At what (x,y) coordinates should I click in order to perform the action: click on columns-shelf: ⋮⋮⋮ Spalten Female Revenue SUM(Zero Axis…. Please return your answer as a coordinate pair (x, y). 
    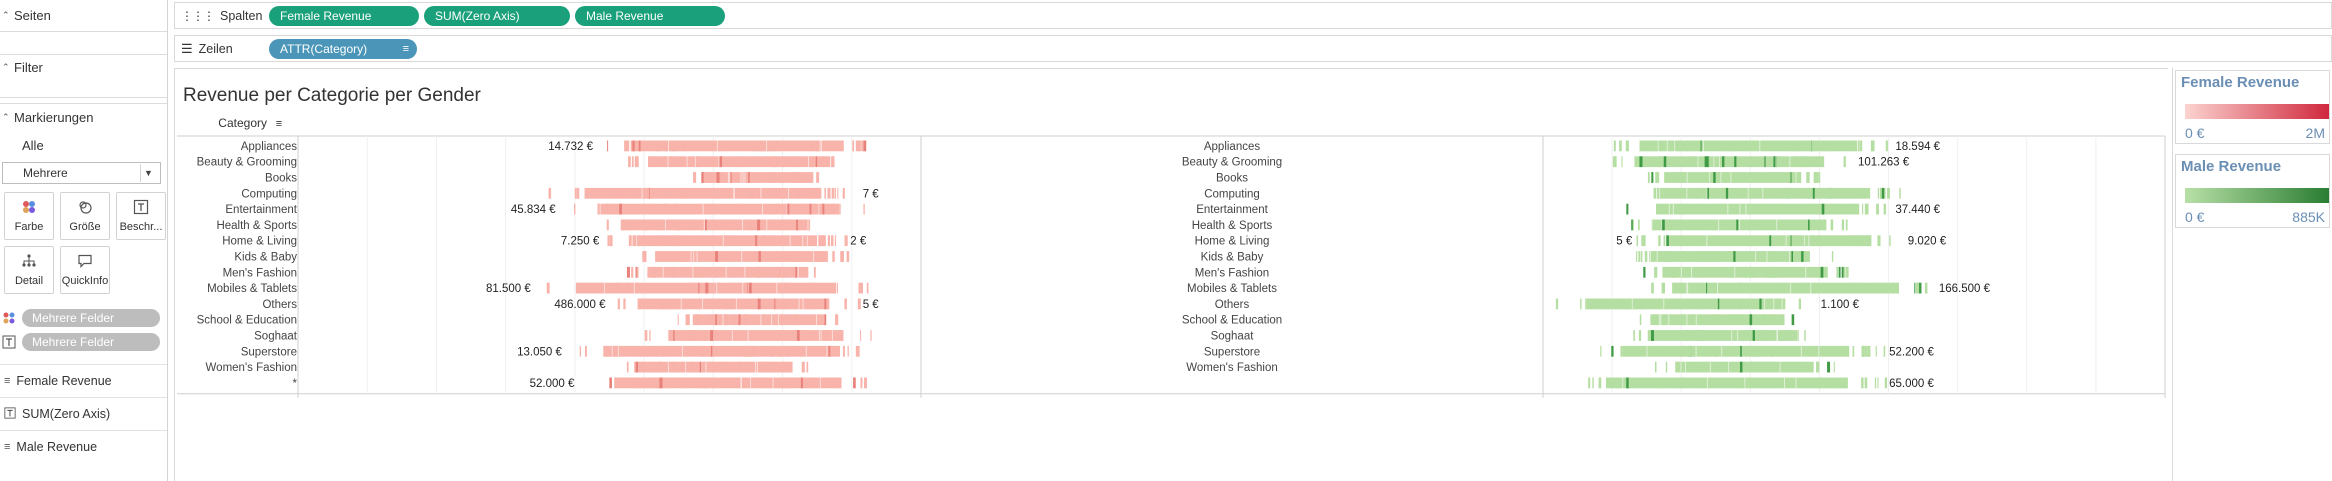
    Looking at the image, I should click on (1253, 15).